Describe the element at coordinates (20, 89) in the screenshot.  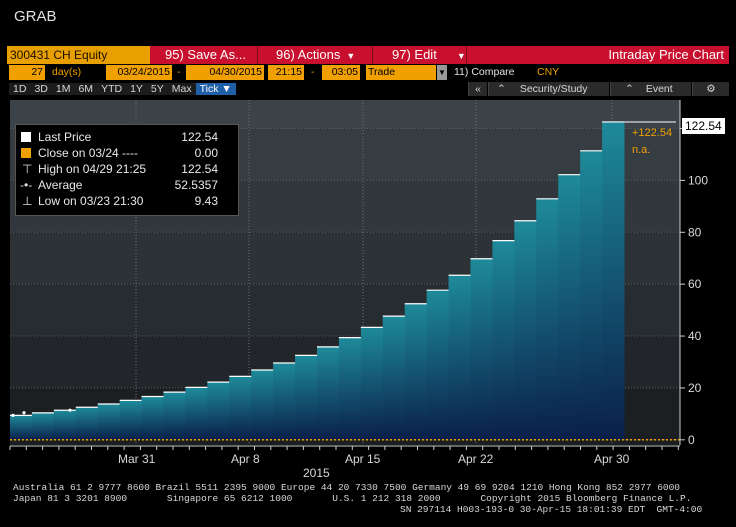
I see `range-1d: 1D` at that location.